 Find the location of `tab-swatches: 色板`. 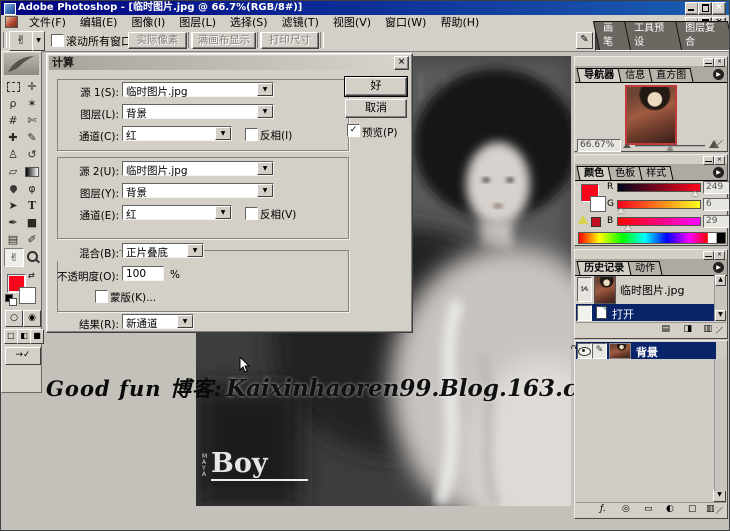

tab-swatches: 色板 is located at coordinates (625, 173).